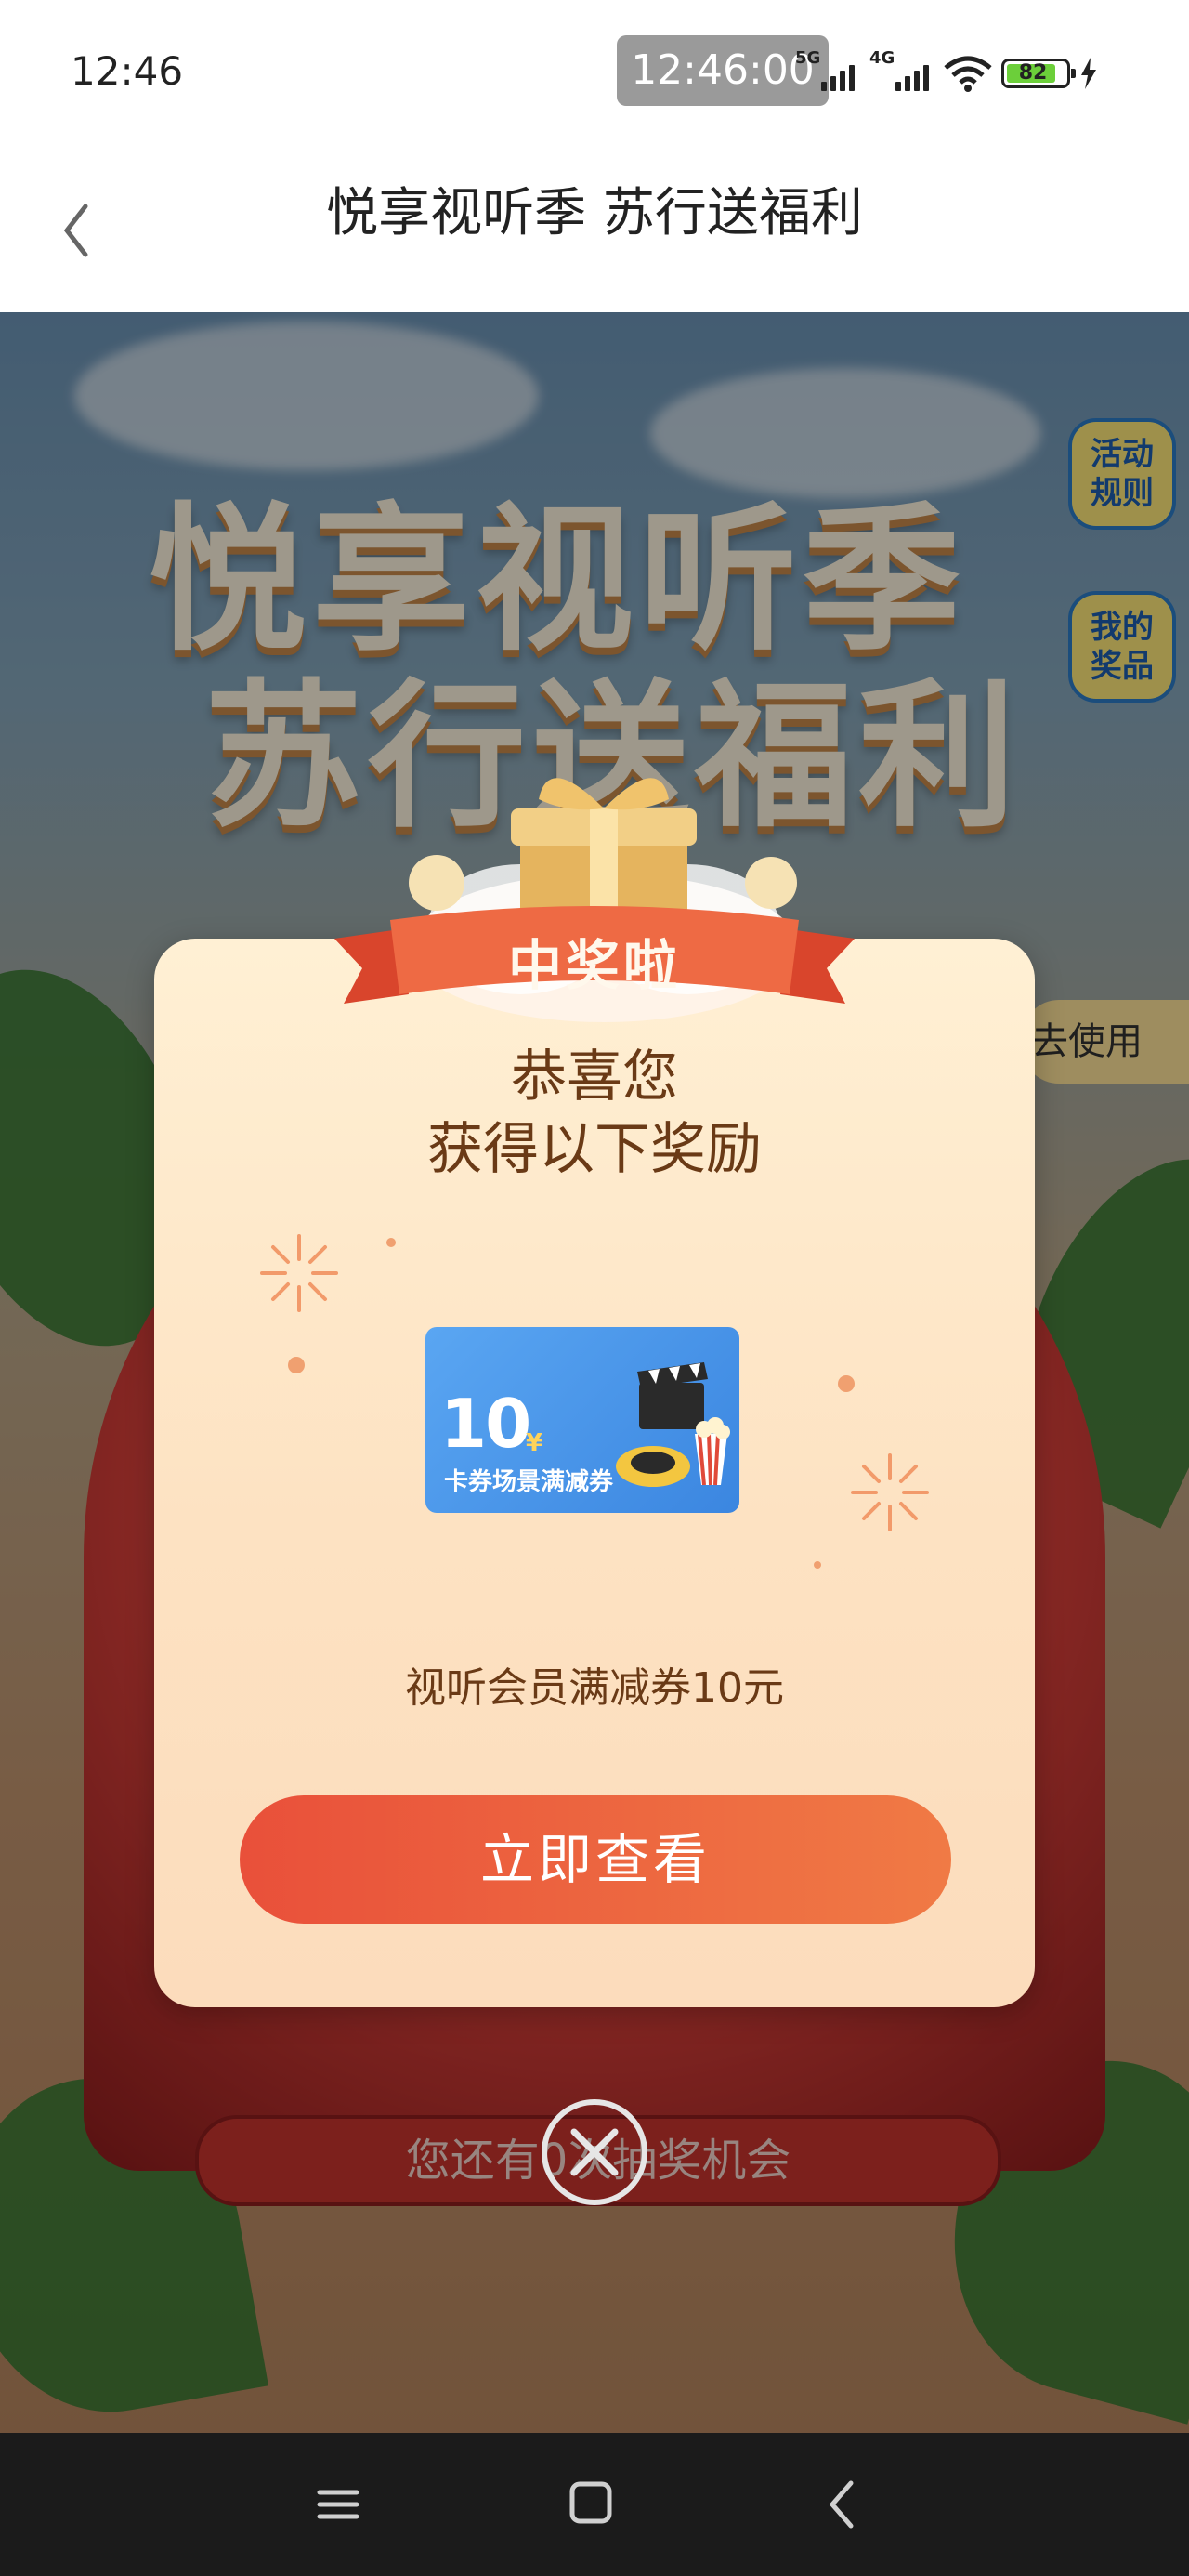 This screenshot has width=1189, height=2576. Describe the element at coordinates (128, 71) in the screenshot. I see `status-time: 12:46` at that location.